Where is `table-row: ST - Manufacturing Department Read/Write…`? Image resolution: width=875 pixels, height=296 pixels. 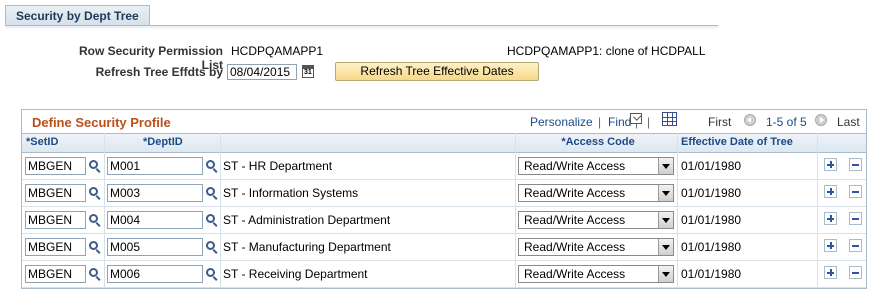
table-row: ST - Manufacturing Department Read/Write… is located at coordinates (444, 247).